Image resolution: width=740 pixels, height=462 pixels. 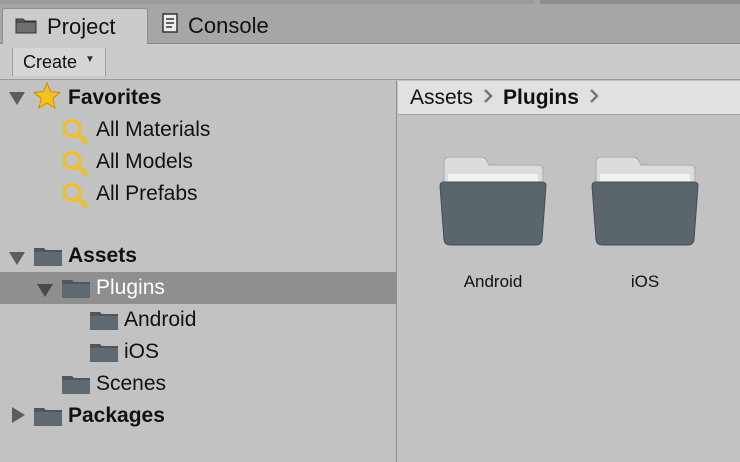 What do you see at coordinates (198, 256) in the screenshot?
I see `tree-item-assets: Assets` at bounding box center [198, 256].